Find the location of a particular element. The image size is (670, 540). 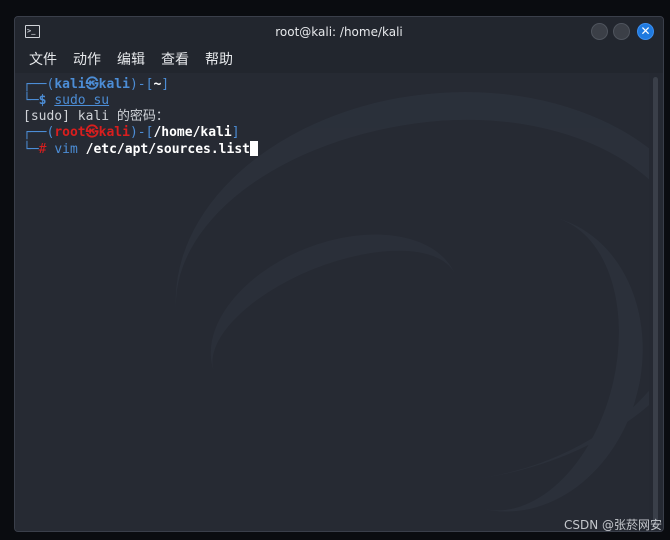

prompt-line-user: ┌──(kali㉿kali)-[~] is located at coordinates (96, 84).